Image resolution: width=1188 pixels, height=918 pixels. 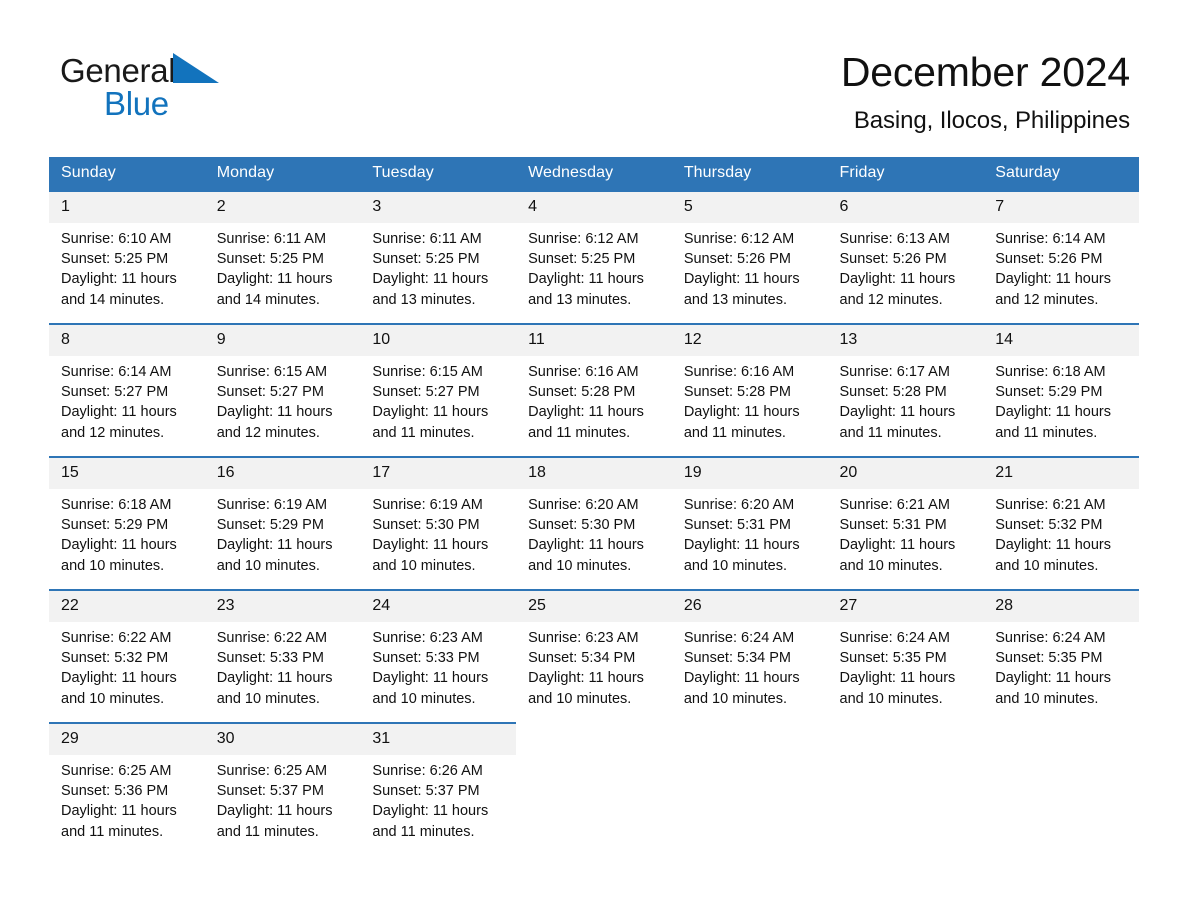 I want to click on sunset-text: Sunset: 5:27 PM, so click(x=270, y=392).